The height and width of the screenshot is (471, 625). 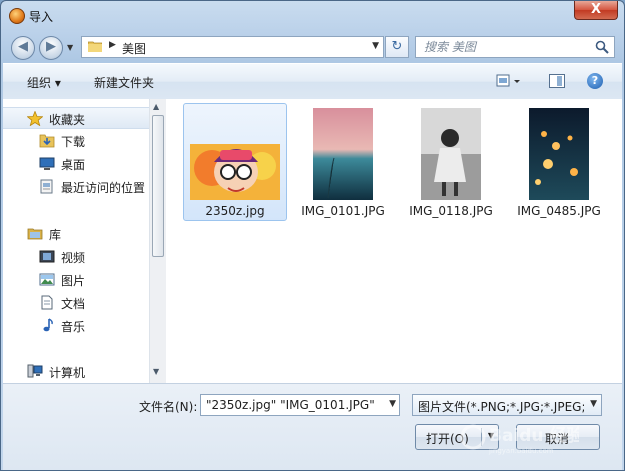 I want to click on forward-arrow-icon: ▶, so click(x=51, y=46).